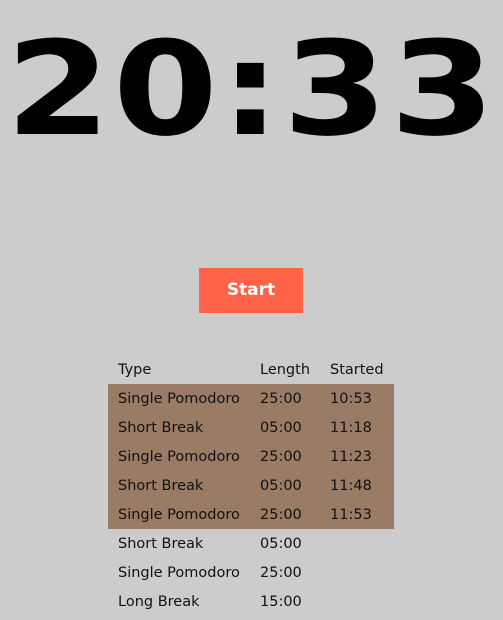 Image resolution: width=503 pixels, height=620 pixels. I want to click on table-row: Single Pomodoro 25:00 11:53, so click(251, 514).